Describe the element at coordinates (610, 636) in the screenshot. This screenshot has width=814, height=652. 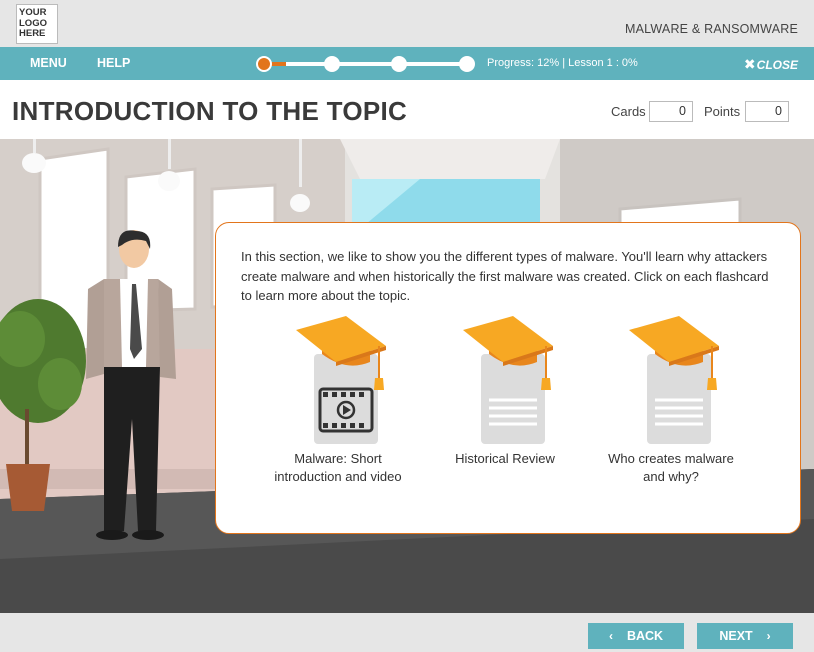
I see `chevron-left-icon: ‹` at that location.